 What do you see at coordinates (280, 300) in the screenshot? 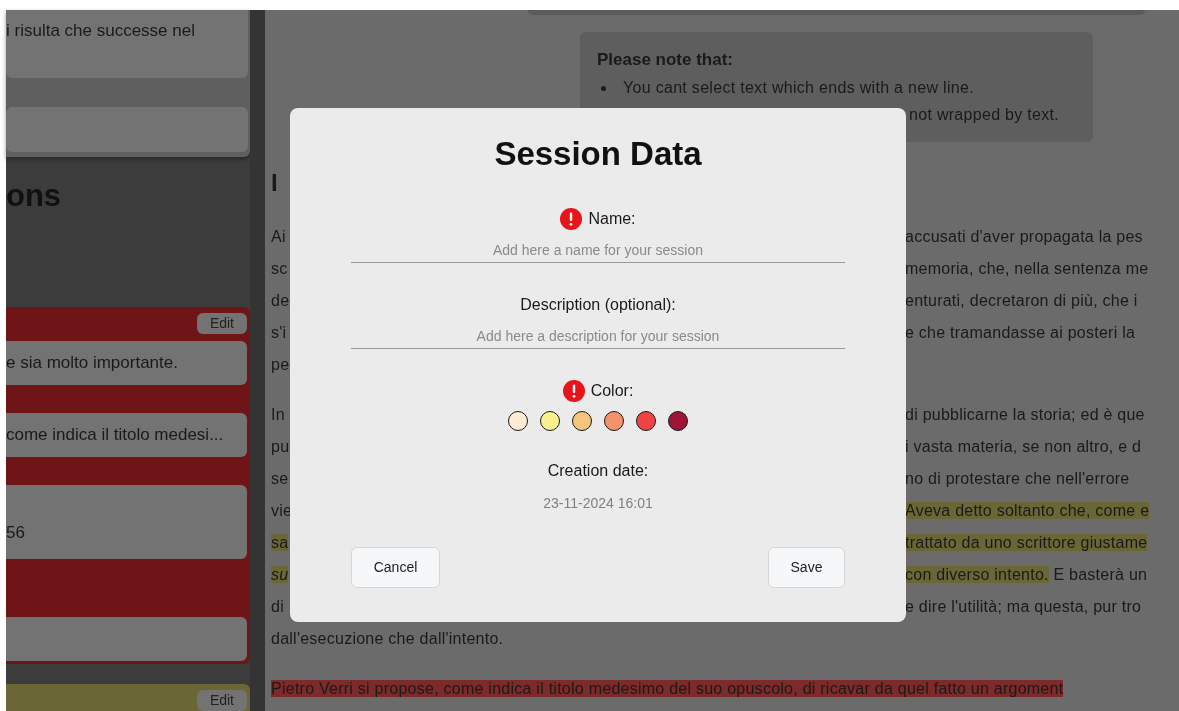
I see `text-line: de` at bounding box center [280, 300].